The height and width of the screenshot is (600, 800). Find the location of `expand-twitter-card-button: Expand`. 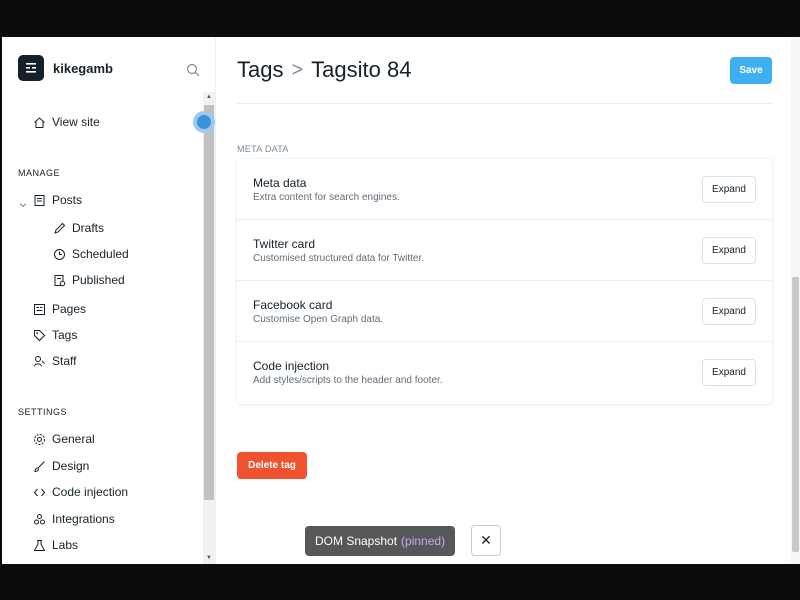

expand-twitter-card-button: Expand is located at coordinates (729, 250).